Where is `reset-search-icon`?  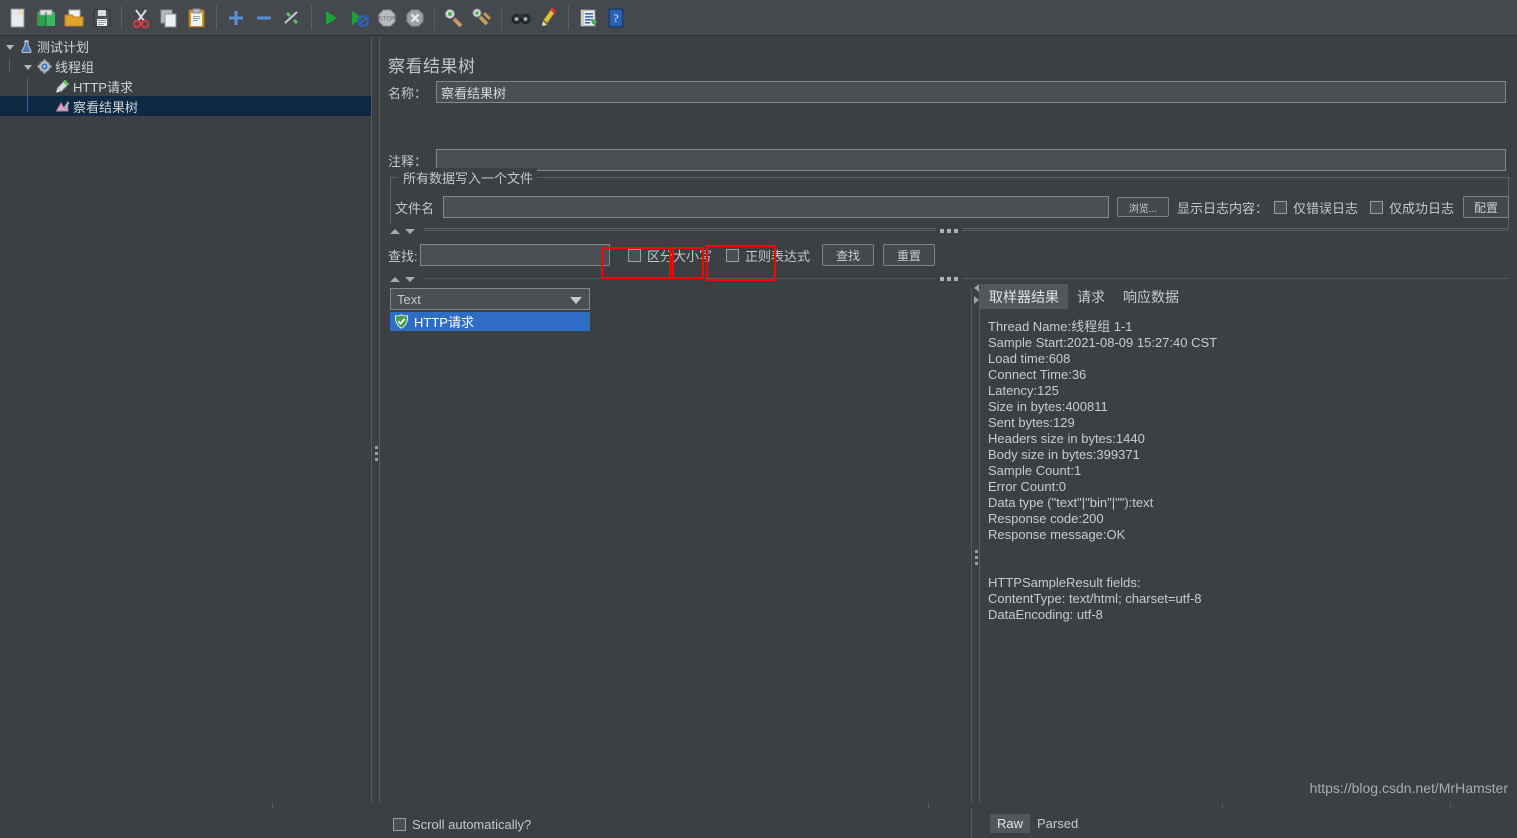 reset-search-icon is located at coordinates (549, 18).